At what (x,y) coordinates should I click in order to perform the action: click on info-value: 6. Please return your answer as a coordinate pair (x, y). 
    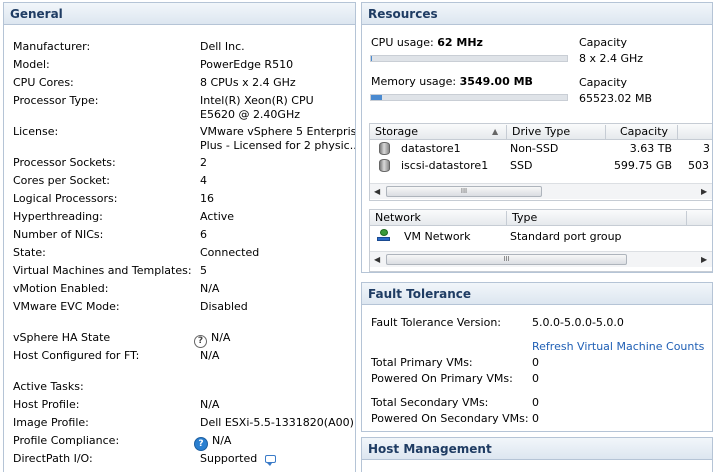
    Looking at the image, I should click on (203, 234).